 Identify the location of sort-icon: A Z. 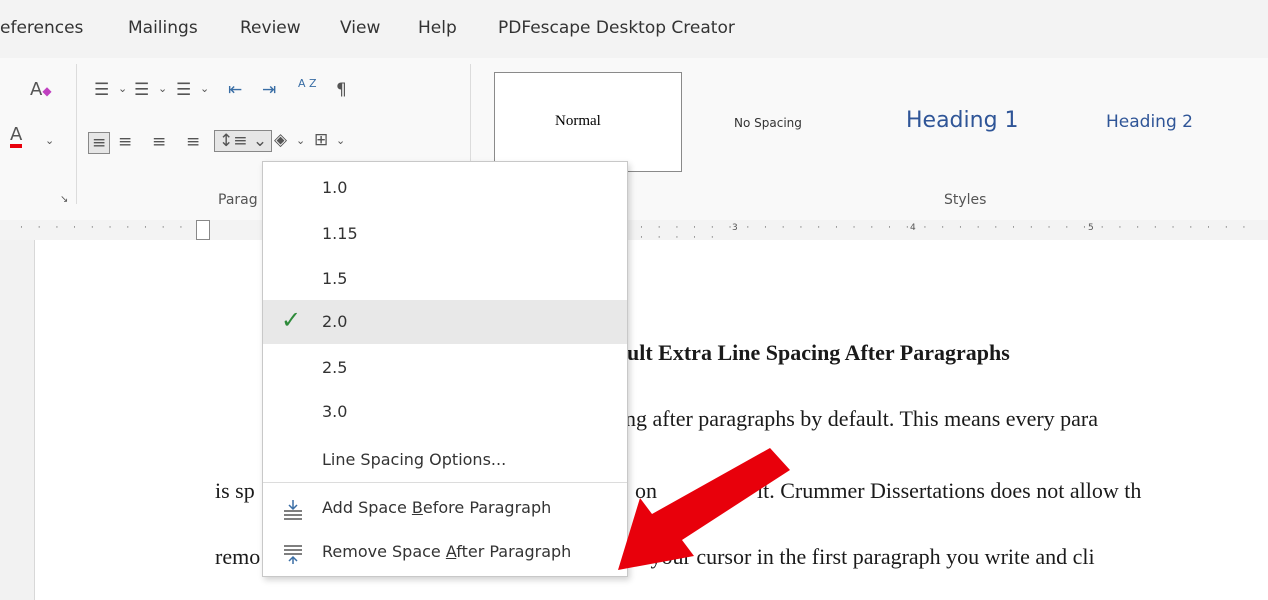
(307, 83).